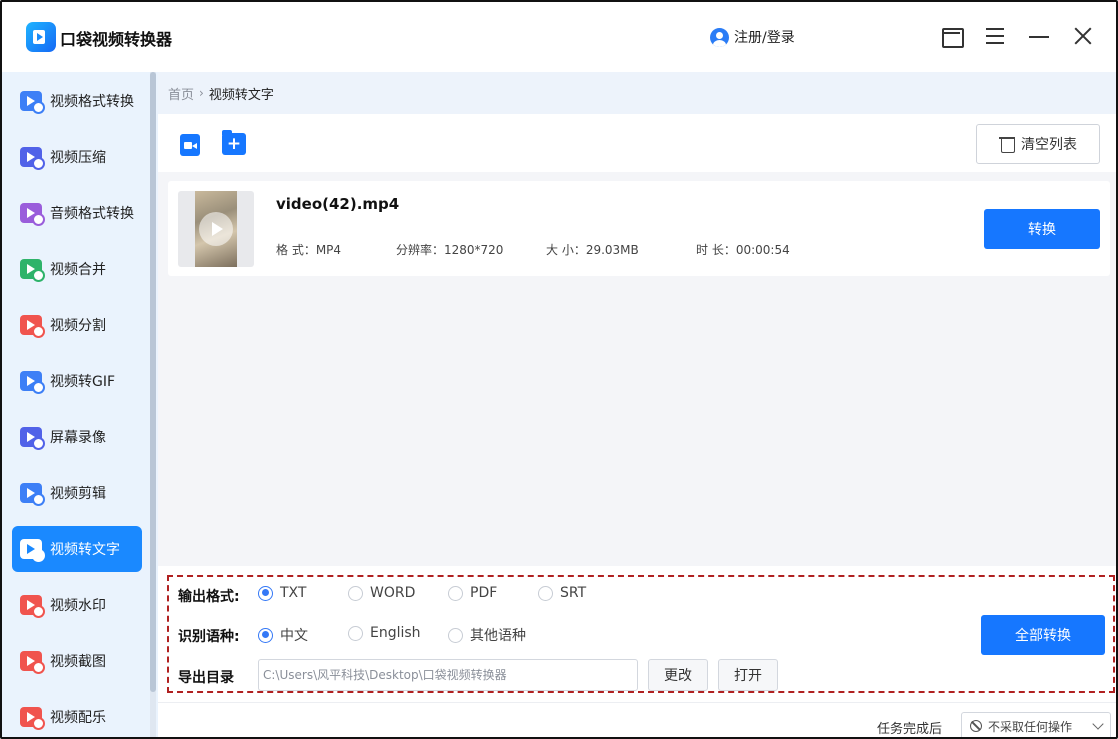 Image resolution: width=1118 pixels, height=739 pixels. Describe the element at coordinates (1049, 145) in the screenshot. I see `clear-list-label: 清空列表` at that location.